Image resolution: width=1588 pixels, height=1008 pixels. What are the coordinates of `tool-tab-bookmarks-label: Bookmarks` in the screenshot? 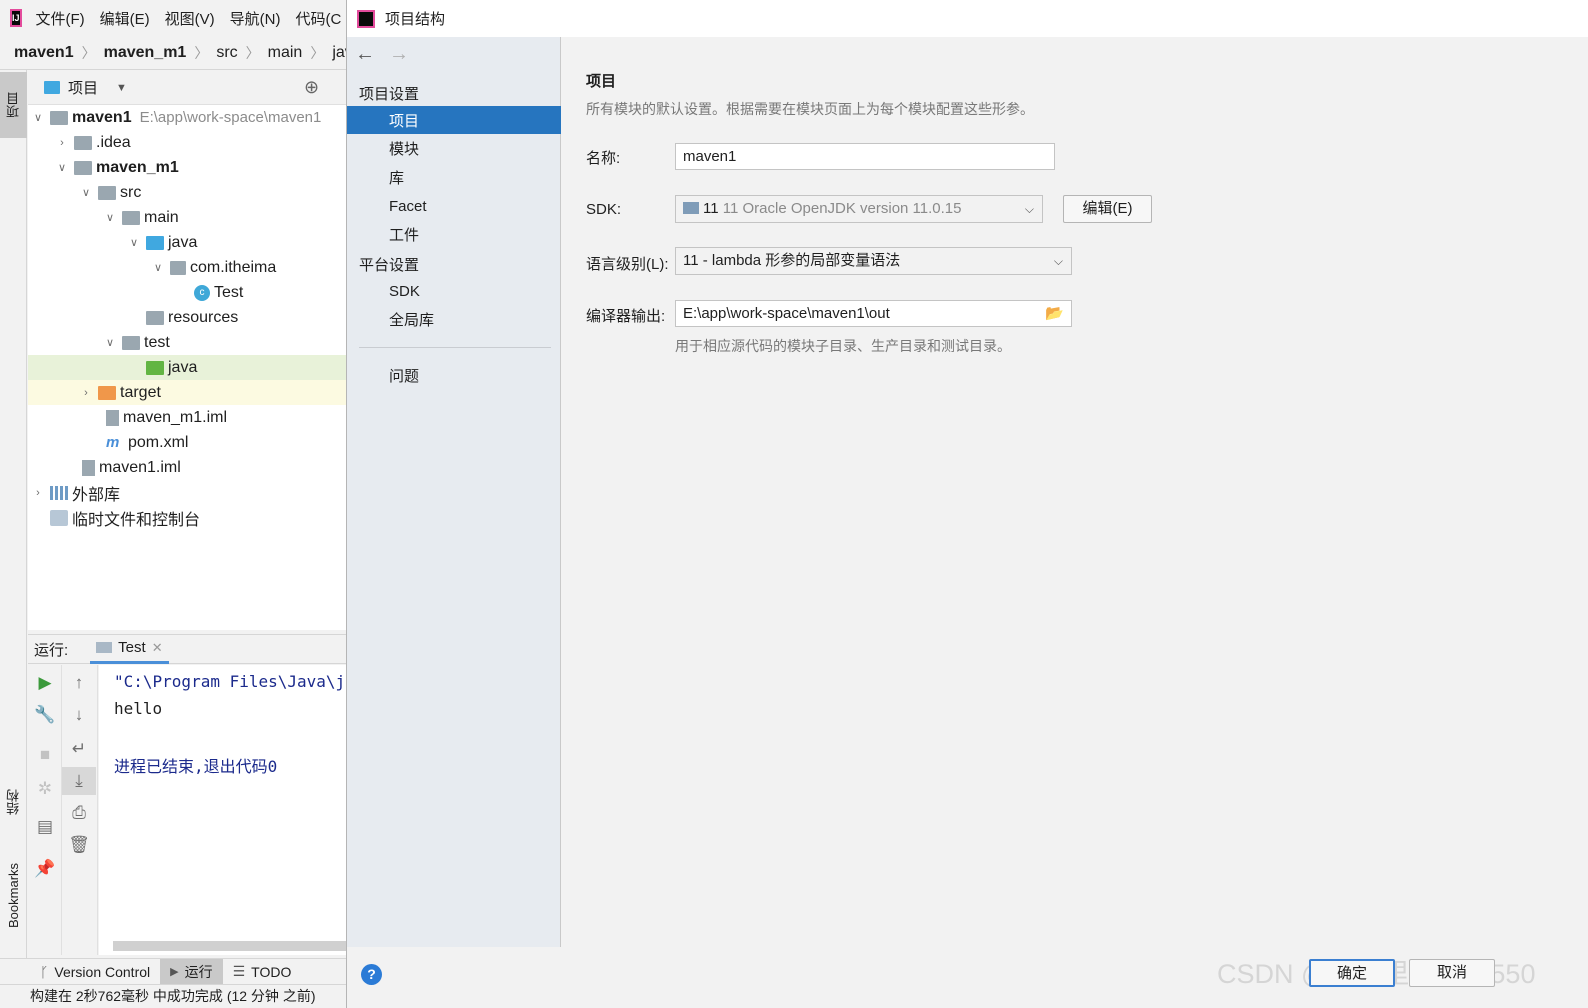 It's located at (13, 895).